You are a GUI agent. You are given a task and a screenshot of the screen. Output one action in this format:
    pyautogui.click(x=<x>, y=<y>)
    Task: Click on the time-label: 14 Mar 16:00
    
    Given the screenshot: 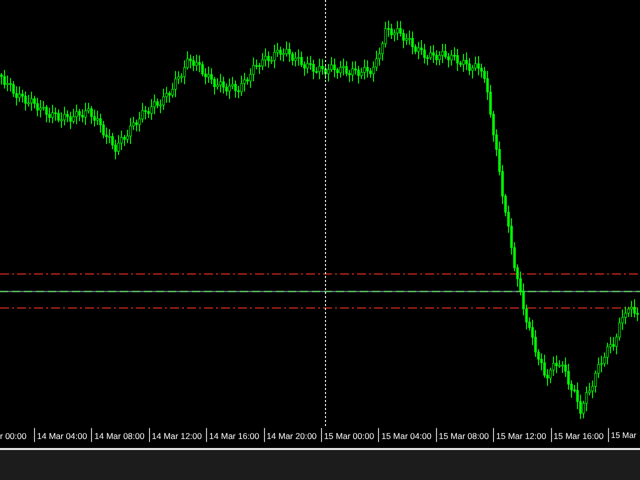 What is the action you would take?
    pyautogui.click(x=235, y=435)
    